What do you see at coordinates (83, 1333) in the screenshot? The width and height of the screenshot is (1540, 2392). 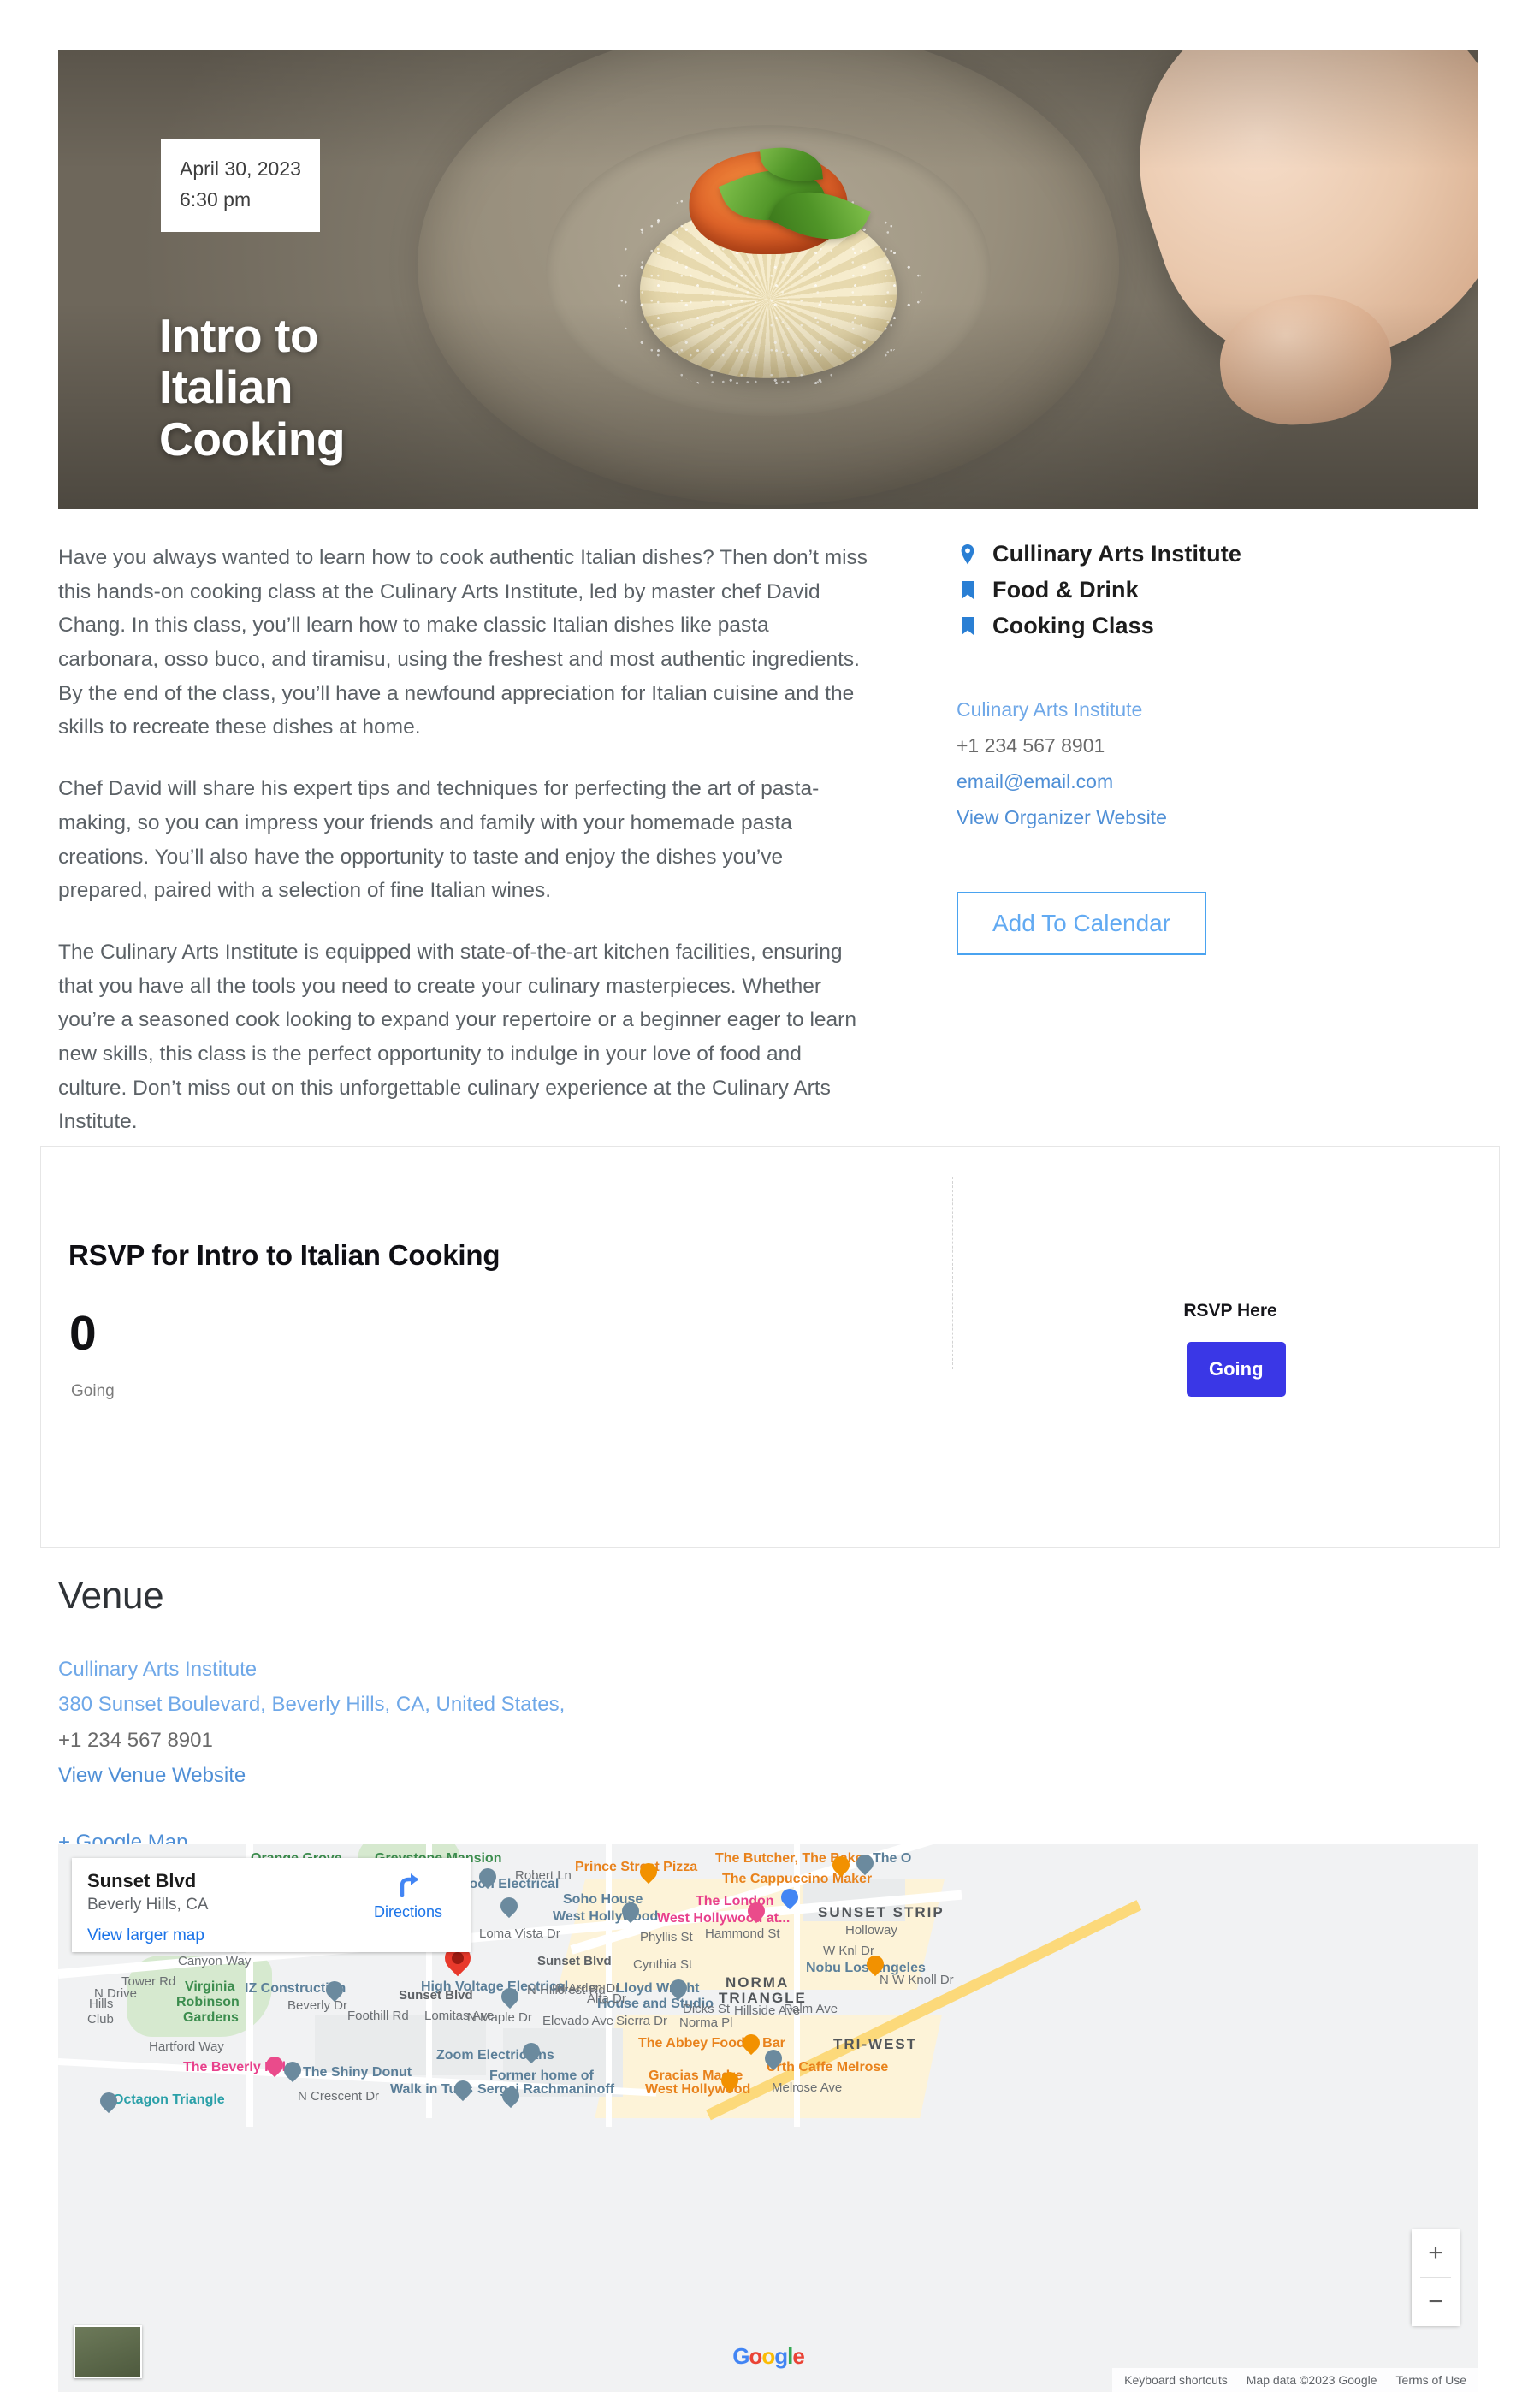 I see `rsvp-going-count: 0` at bounding box center [83, 1333].